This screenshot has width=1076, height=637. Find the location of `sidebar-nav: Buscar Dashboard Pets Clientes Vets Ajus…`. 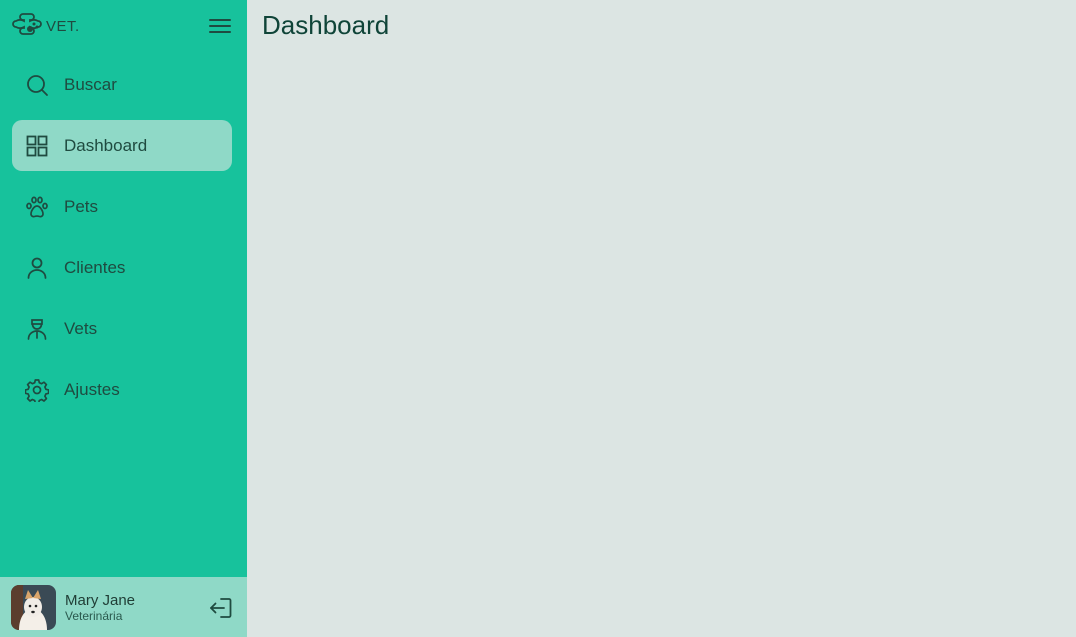

sidebar-nav: Buscar Dashboard Pets Clientes Vets Ajus… is located at coordinates (122, 242).